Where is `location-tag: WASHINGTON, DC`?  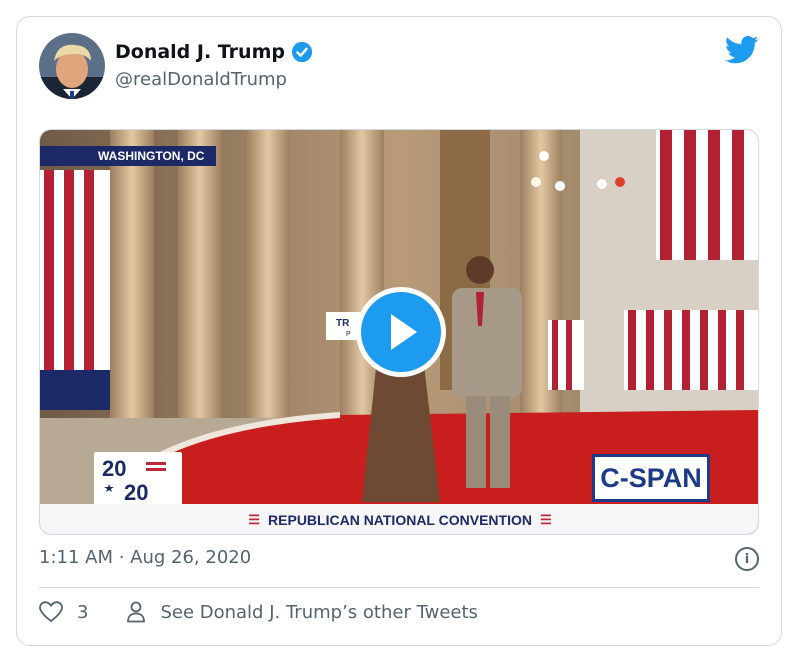 location-tag: WASHINGTON, DC is located at coordinates (128, 156).